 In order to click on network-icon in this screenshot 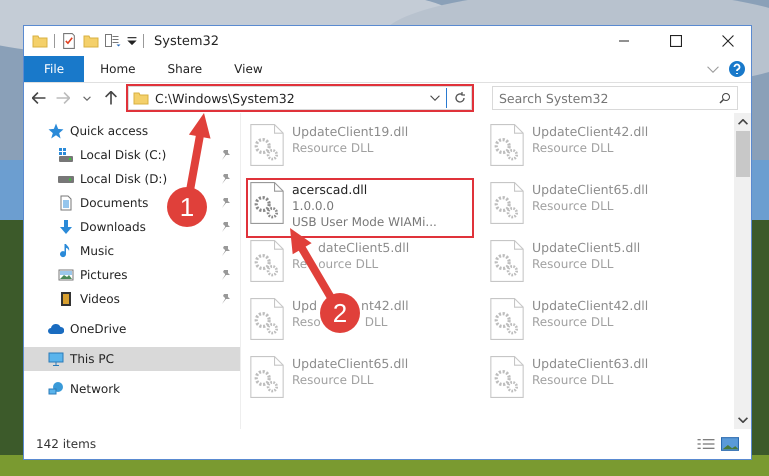, I will do `click(56, 389)`.